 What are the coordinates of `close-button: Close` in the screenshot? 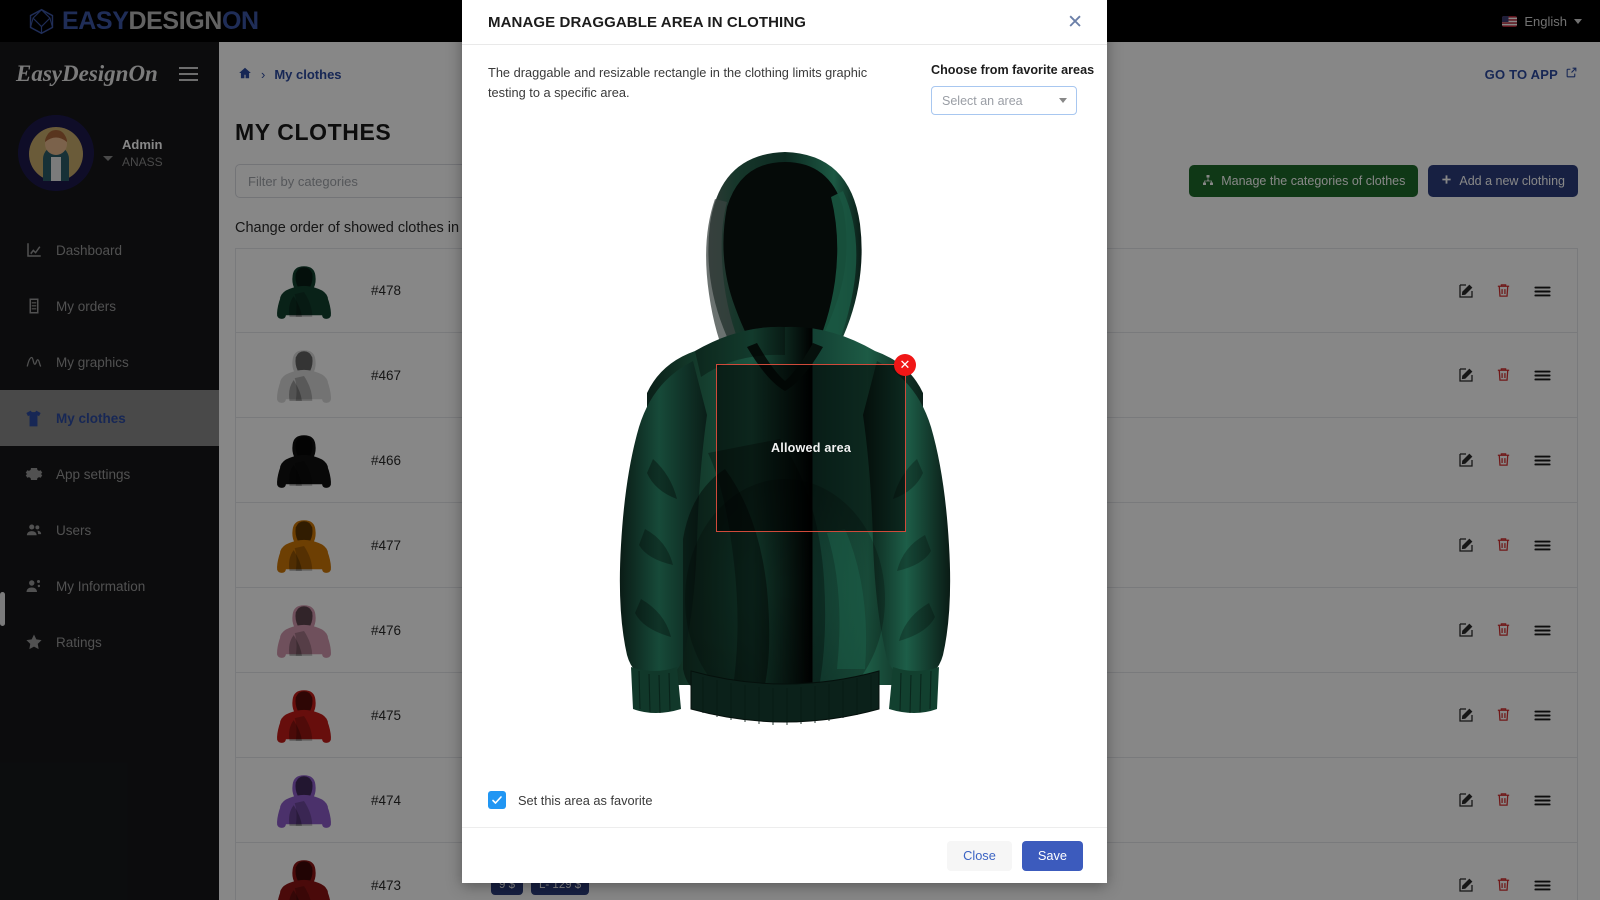 It's located at (979, 855).